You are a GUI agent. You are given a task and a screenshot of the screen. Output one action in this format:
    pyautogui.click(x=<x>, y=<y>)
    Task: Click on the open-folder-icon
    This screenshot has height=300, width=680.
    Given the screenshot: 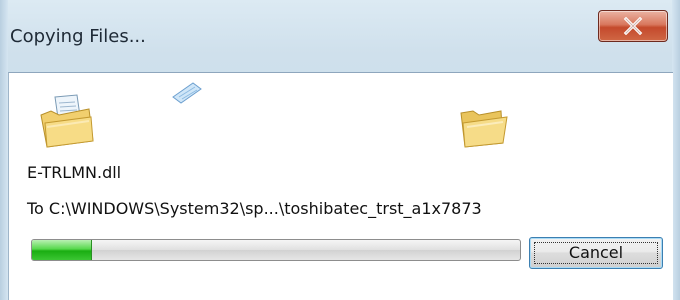 What is the action you would take?
    pyautogui.click(x=484, y=129)
    